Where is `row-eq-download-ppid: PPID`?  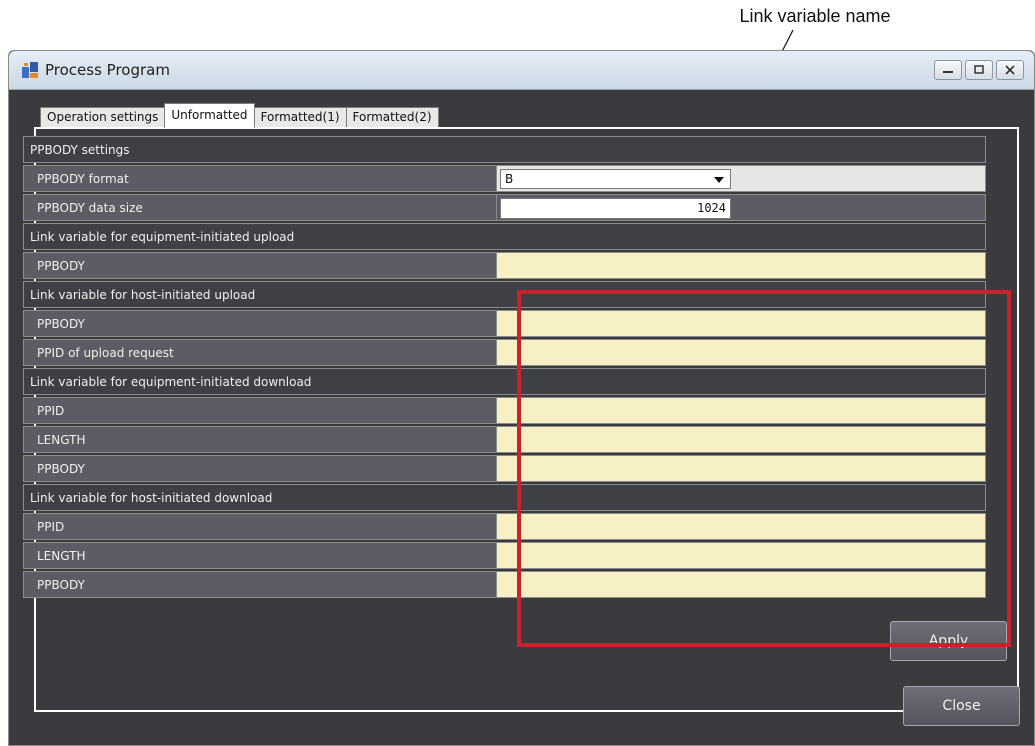 row-eq-download-ppid: PPID is located at coordinates (504, 410).